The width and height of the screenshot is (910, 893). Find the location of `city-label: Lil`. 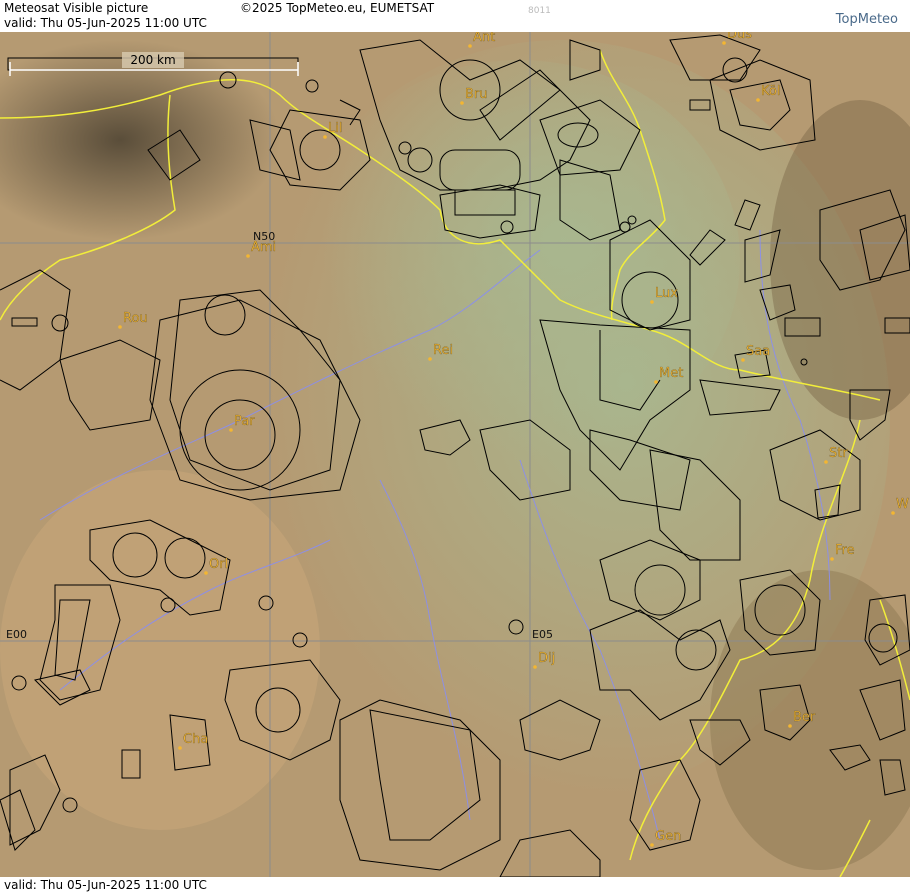

city-label: Lil is located at coordinates (335, 128).